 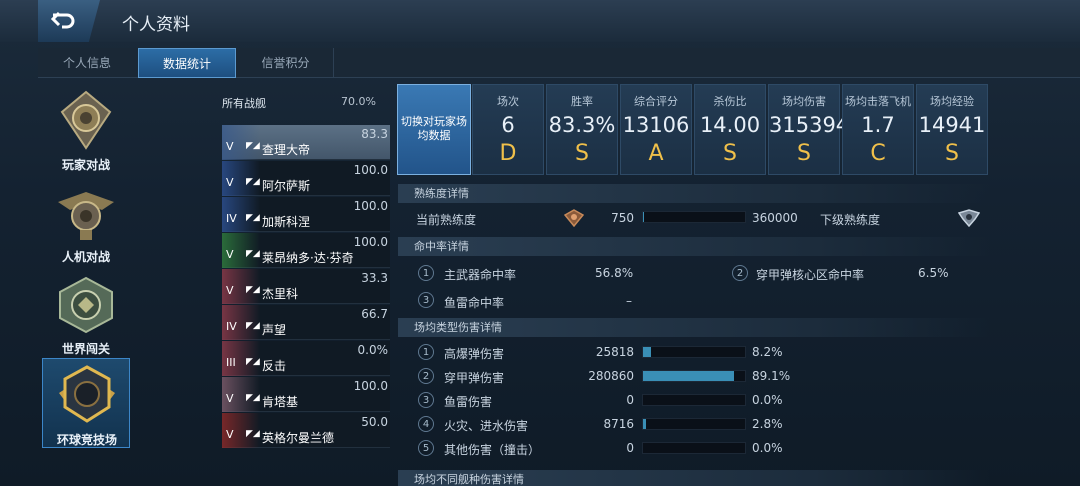 What do you see at coordinates (630, 448) in the screenshot?
I see `damage-value: 0` at bounding box center [630, 448].